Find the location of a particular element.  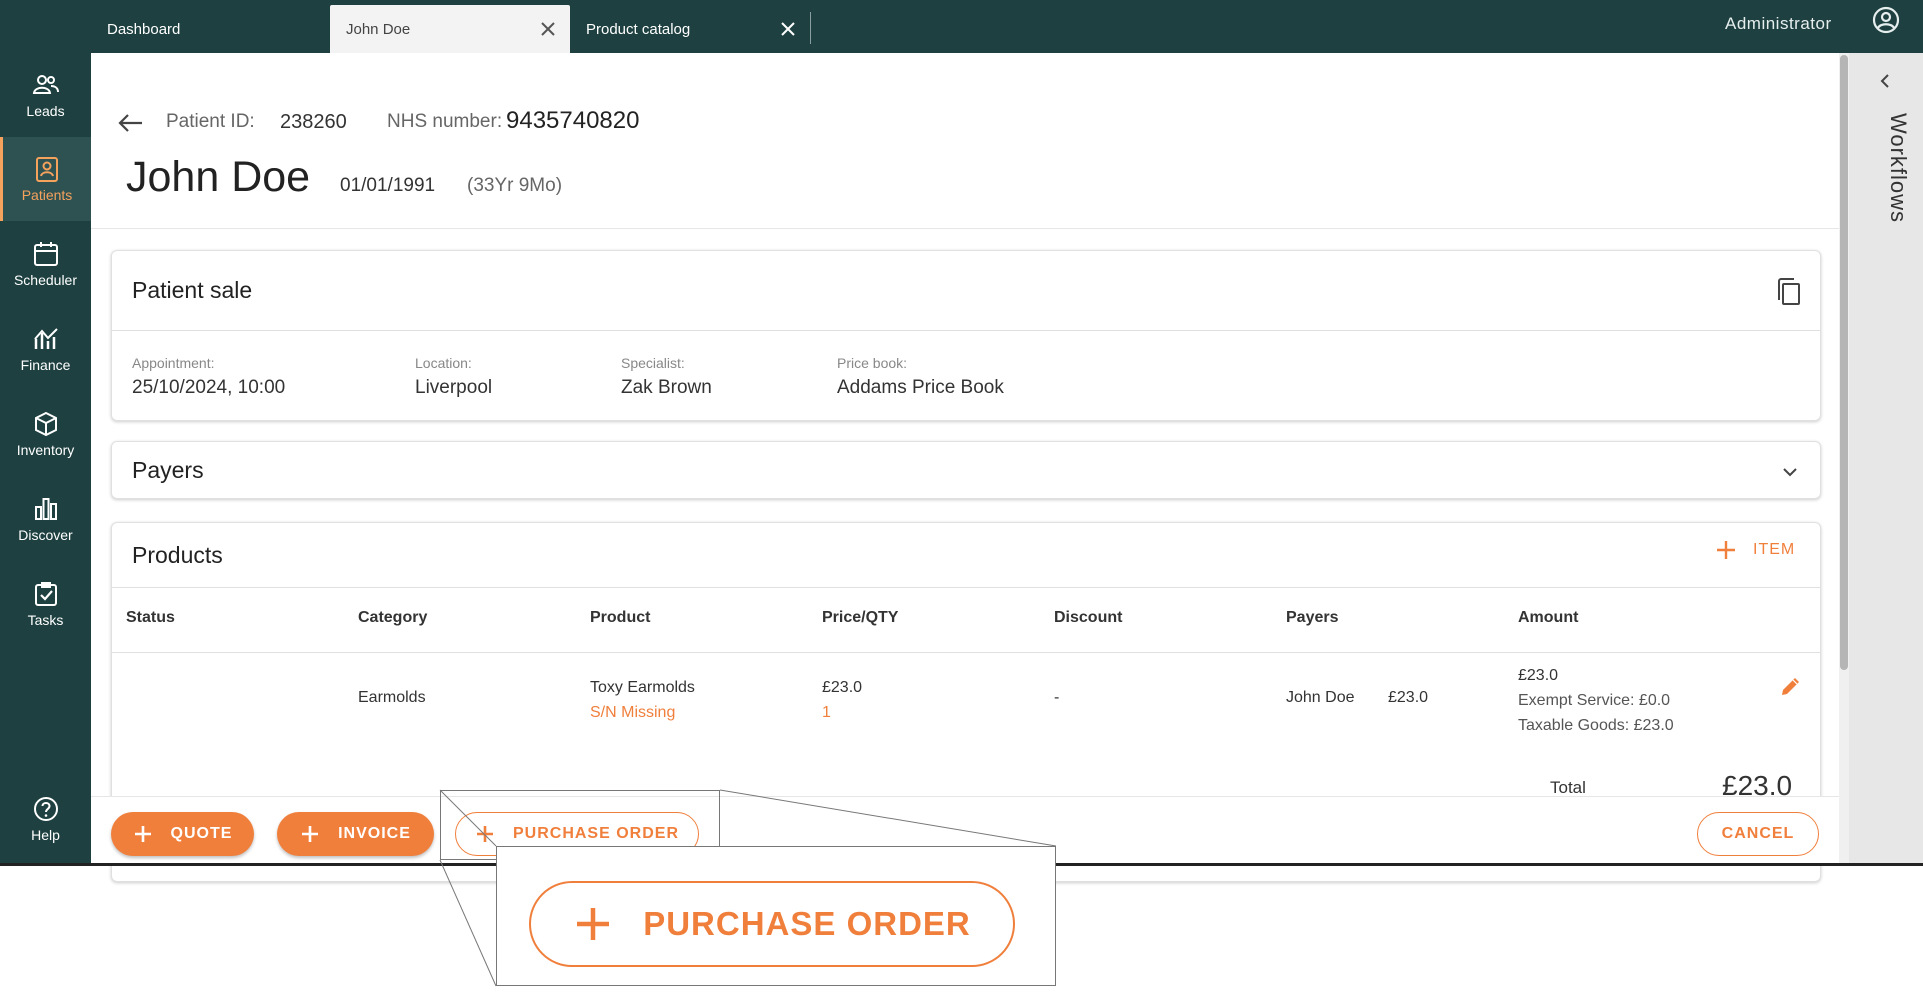

specialist-label: Specialist: is located at coordinates (653, 363).